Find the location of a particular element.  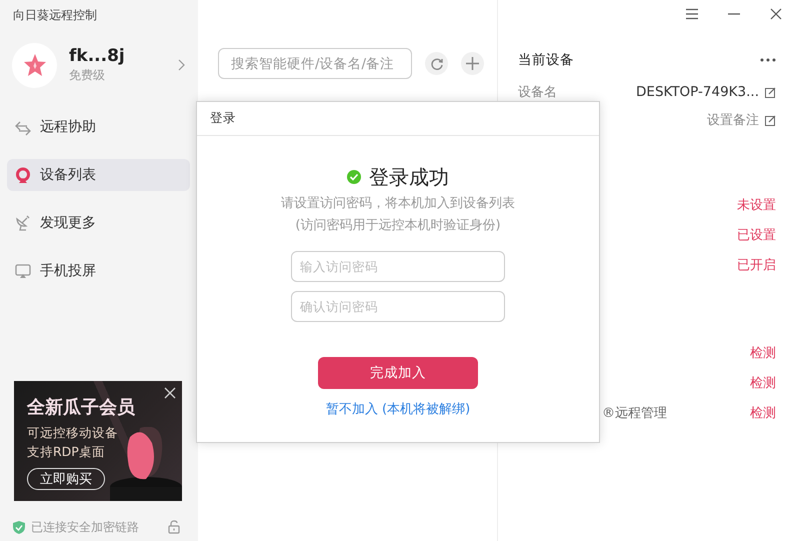

lock-icon is located at coordinates (174, 527).